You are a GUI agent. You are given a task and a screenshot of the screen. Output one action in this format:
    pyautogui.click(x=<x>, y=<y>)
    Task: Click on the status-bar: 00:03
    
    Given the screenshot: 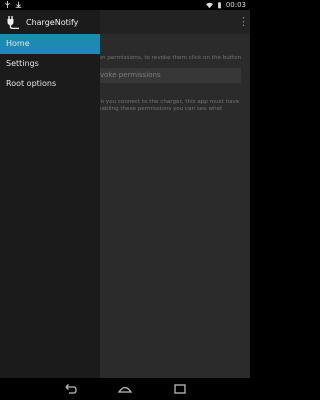 What is the action you would take?
    pyautogui.click(x=125, y=5)
    